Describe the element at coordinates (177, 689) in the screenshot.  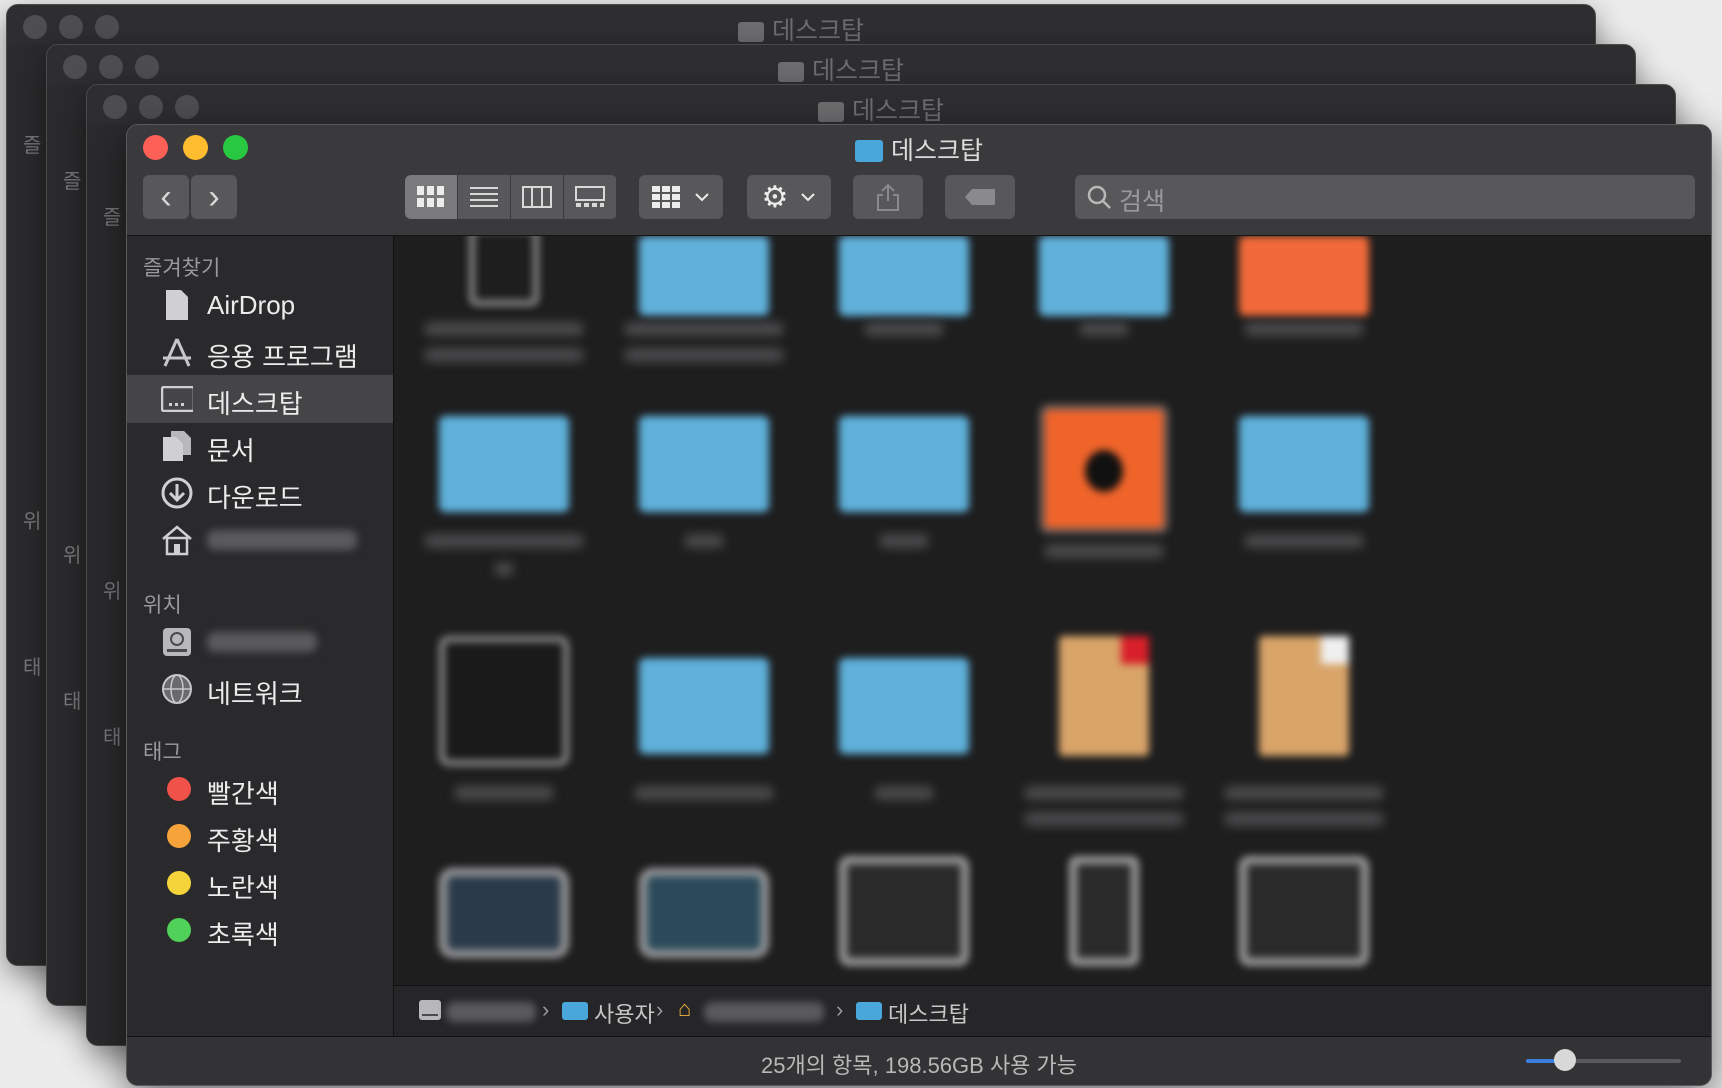
I see `network-icon` at that location.